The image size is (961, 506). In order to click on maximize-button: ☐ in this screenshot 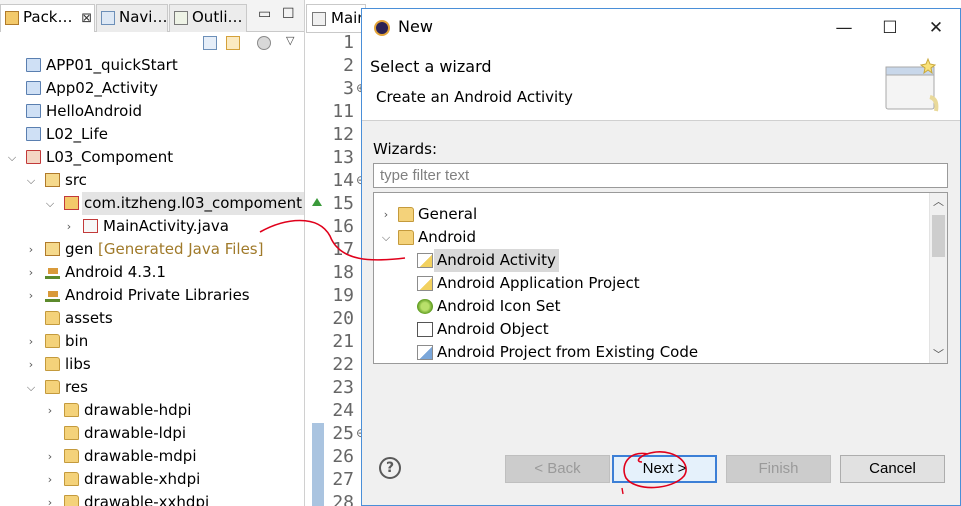, I will do `click(890, 28)`.